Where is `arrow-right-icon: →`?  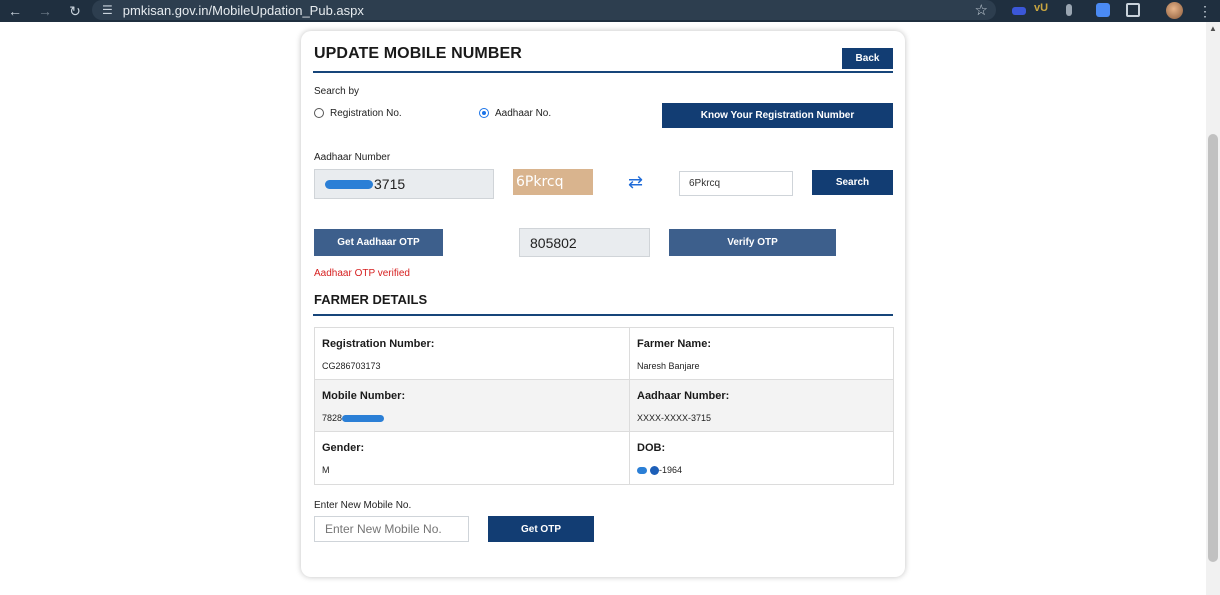 arrow-right-icon: → is located at coordinates (45, 11).